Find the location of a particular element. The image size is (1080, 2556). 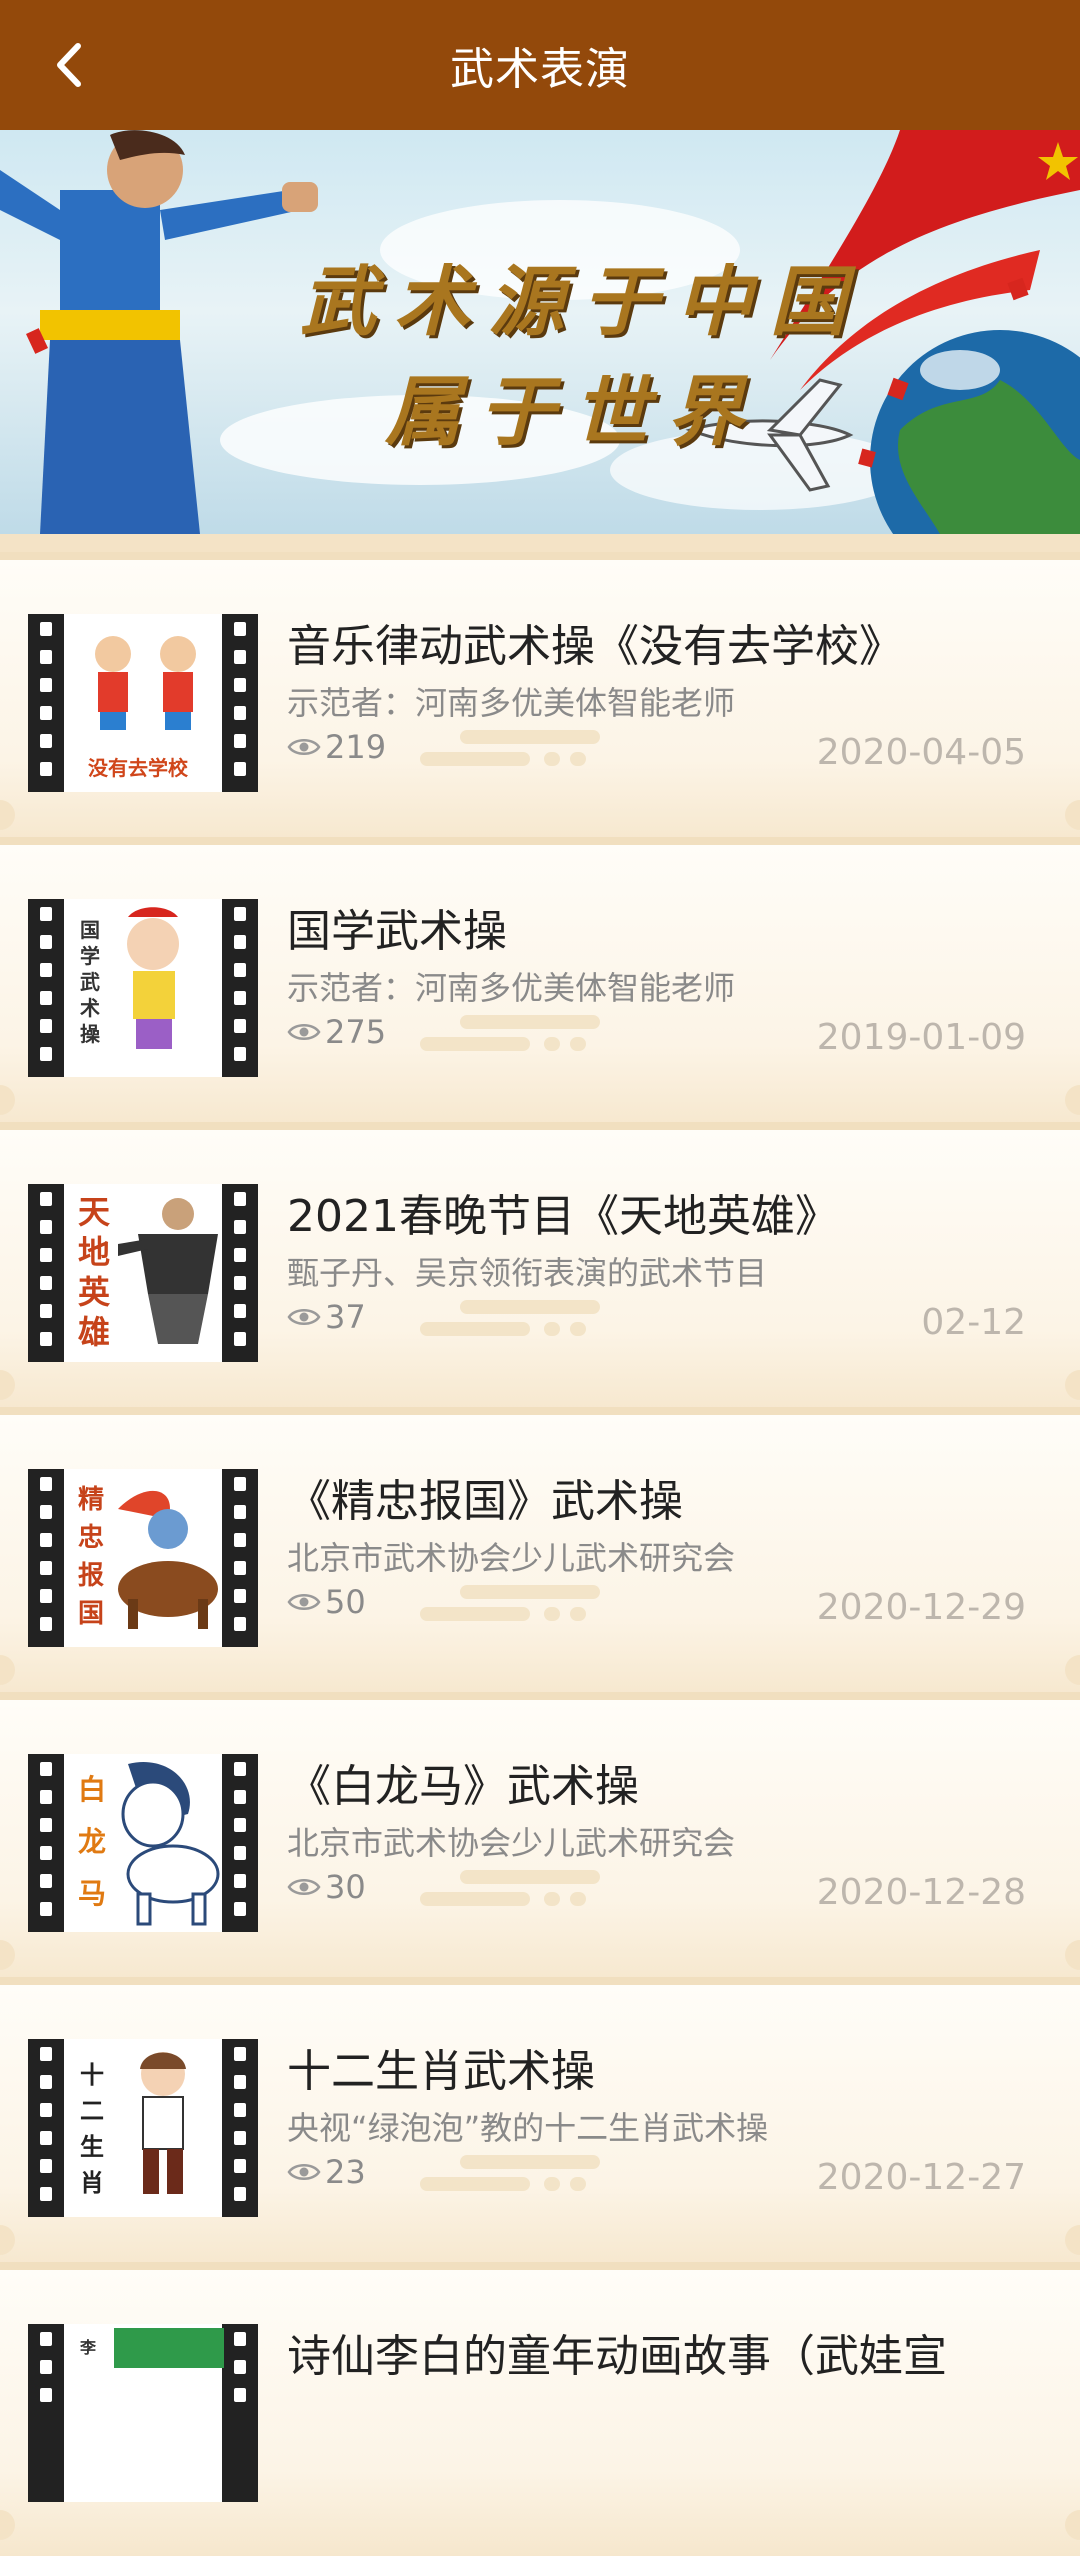

item-title: 2021春晚节目《天地英雄》 is located at coordinates (563, 1212).